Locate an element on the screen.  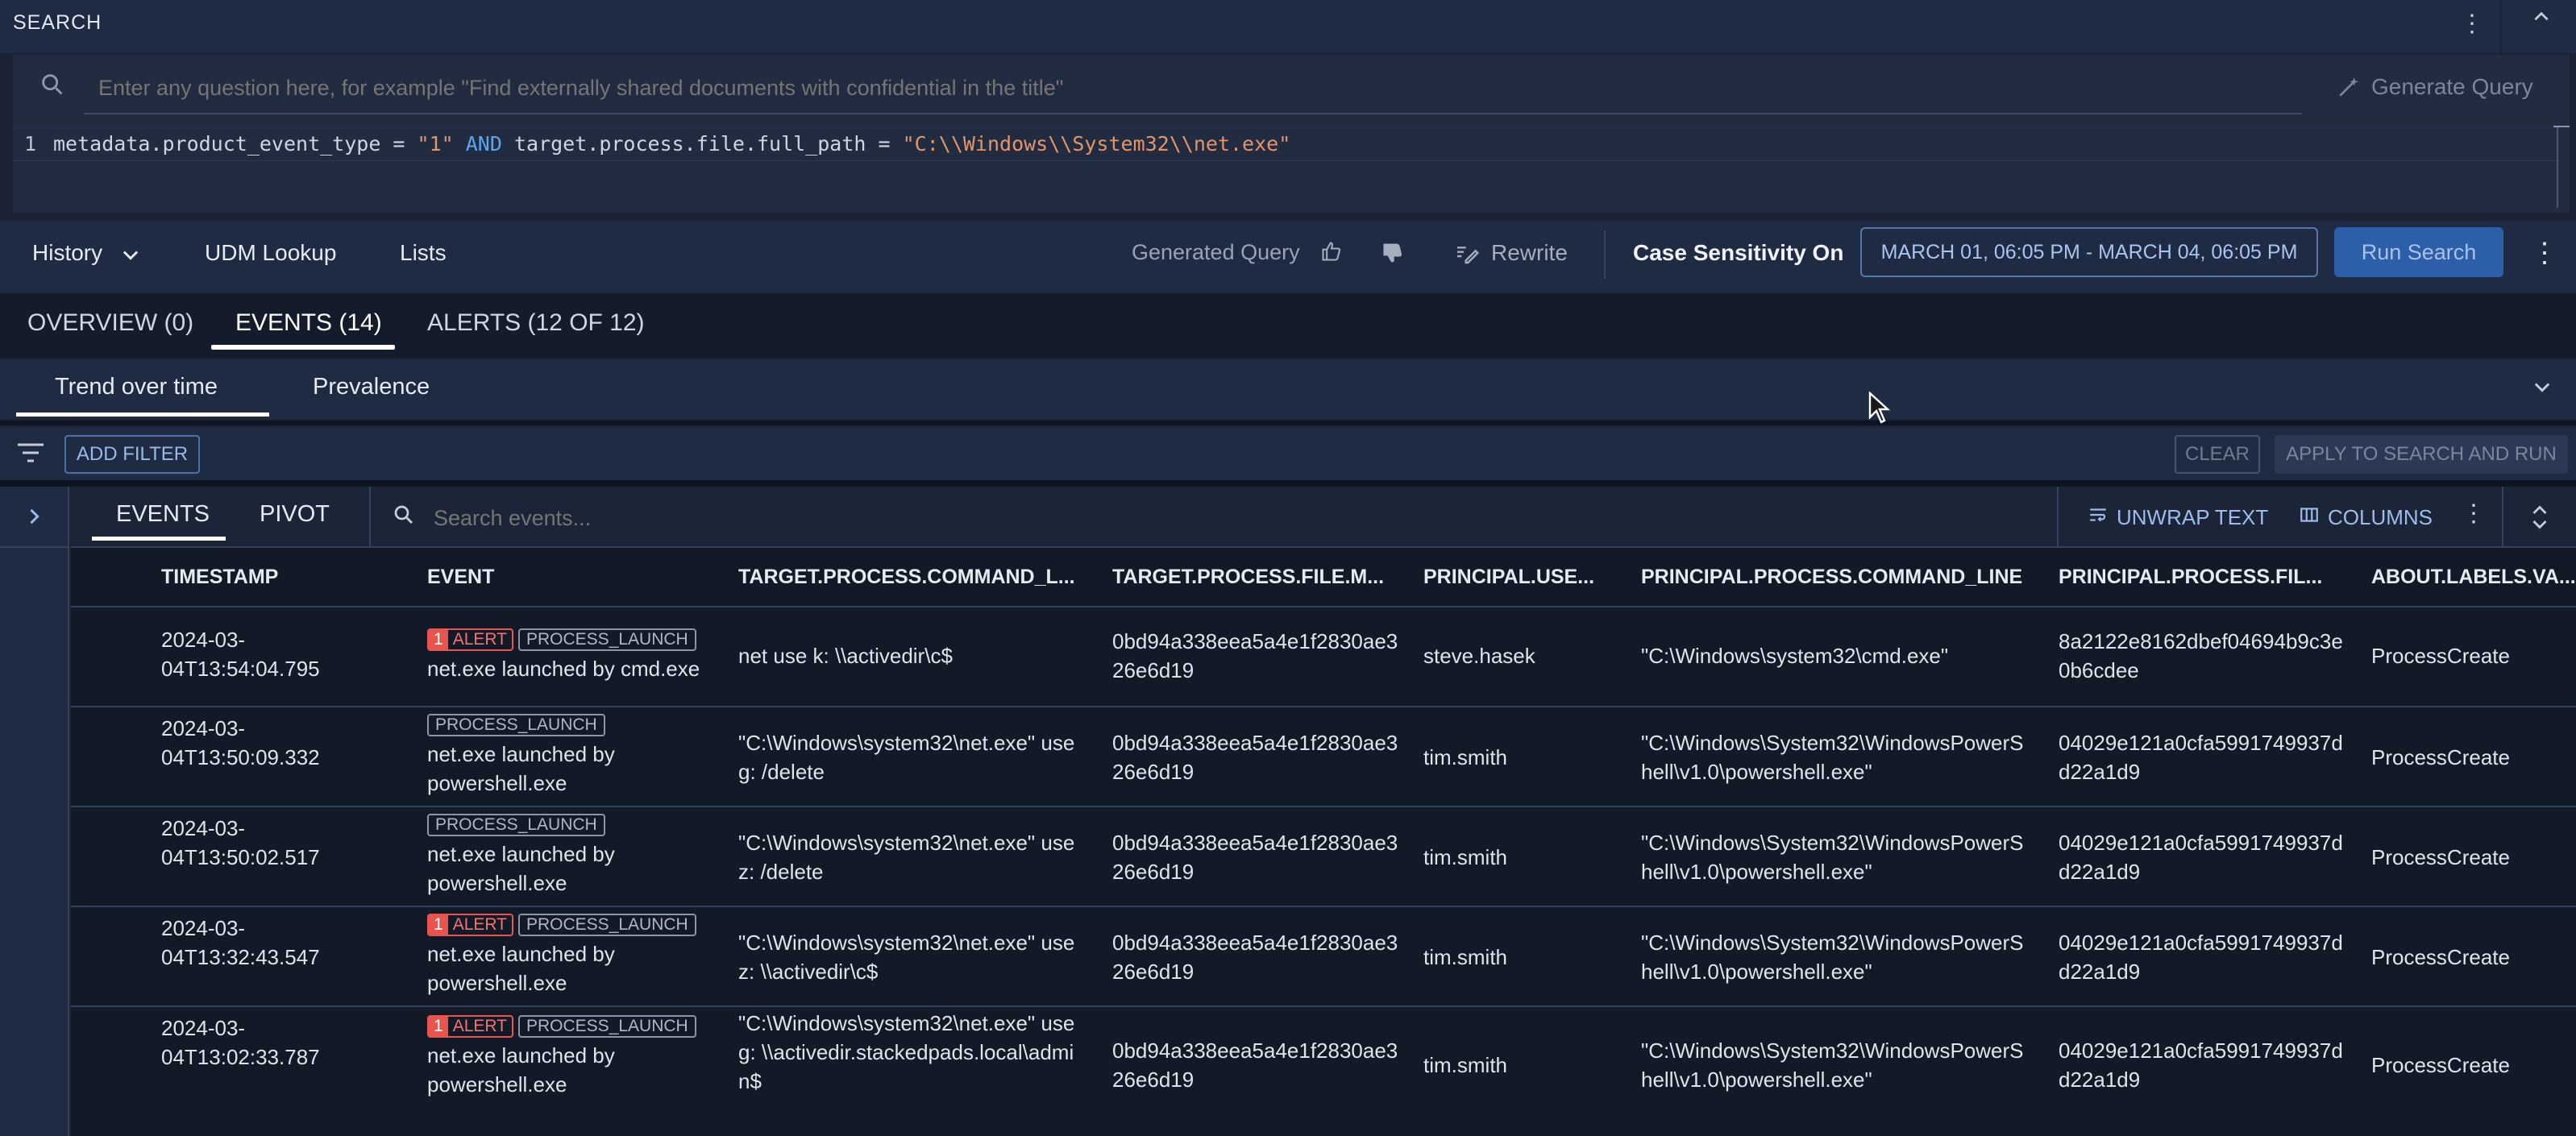
tab-pivot: PIVOT is located at coordinates (295, 514).